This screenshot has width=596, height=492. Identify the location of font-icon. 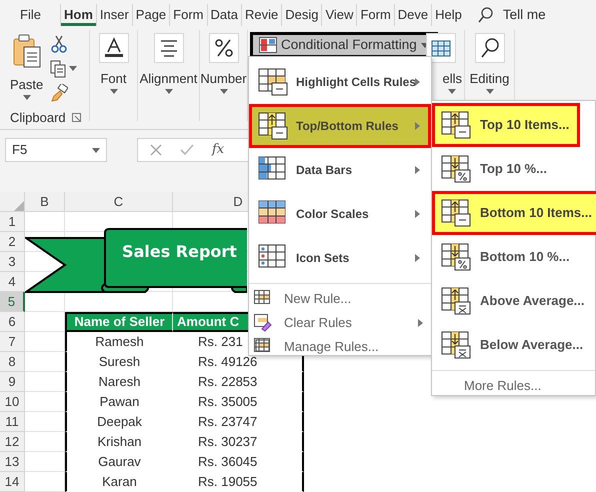
(113, 48).